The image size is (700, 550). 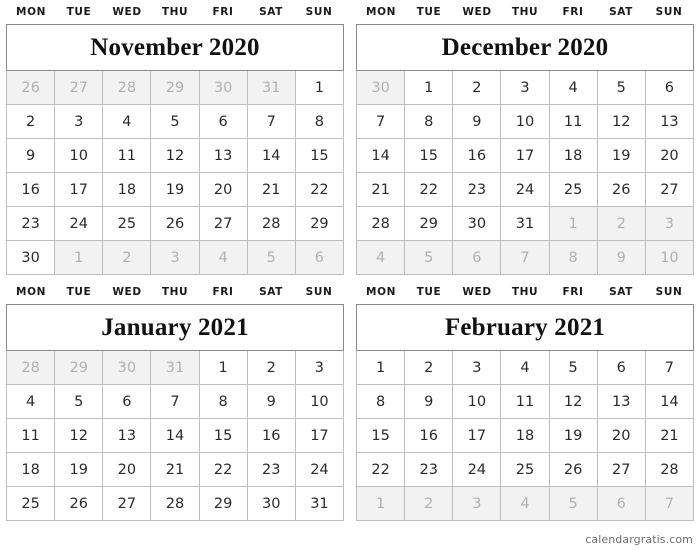 What do you see at coordinates (525, 503) in the screenshot?
I see `day-cell-adjacent-month: 4` at bounding box center [525, 503].